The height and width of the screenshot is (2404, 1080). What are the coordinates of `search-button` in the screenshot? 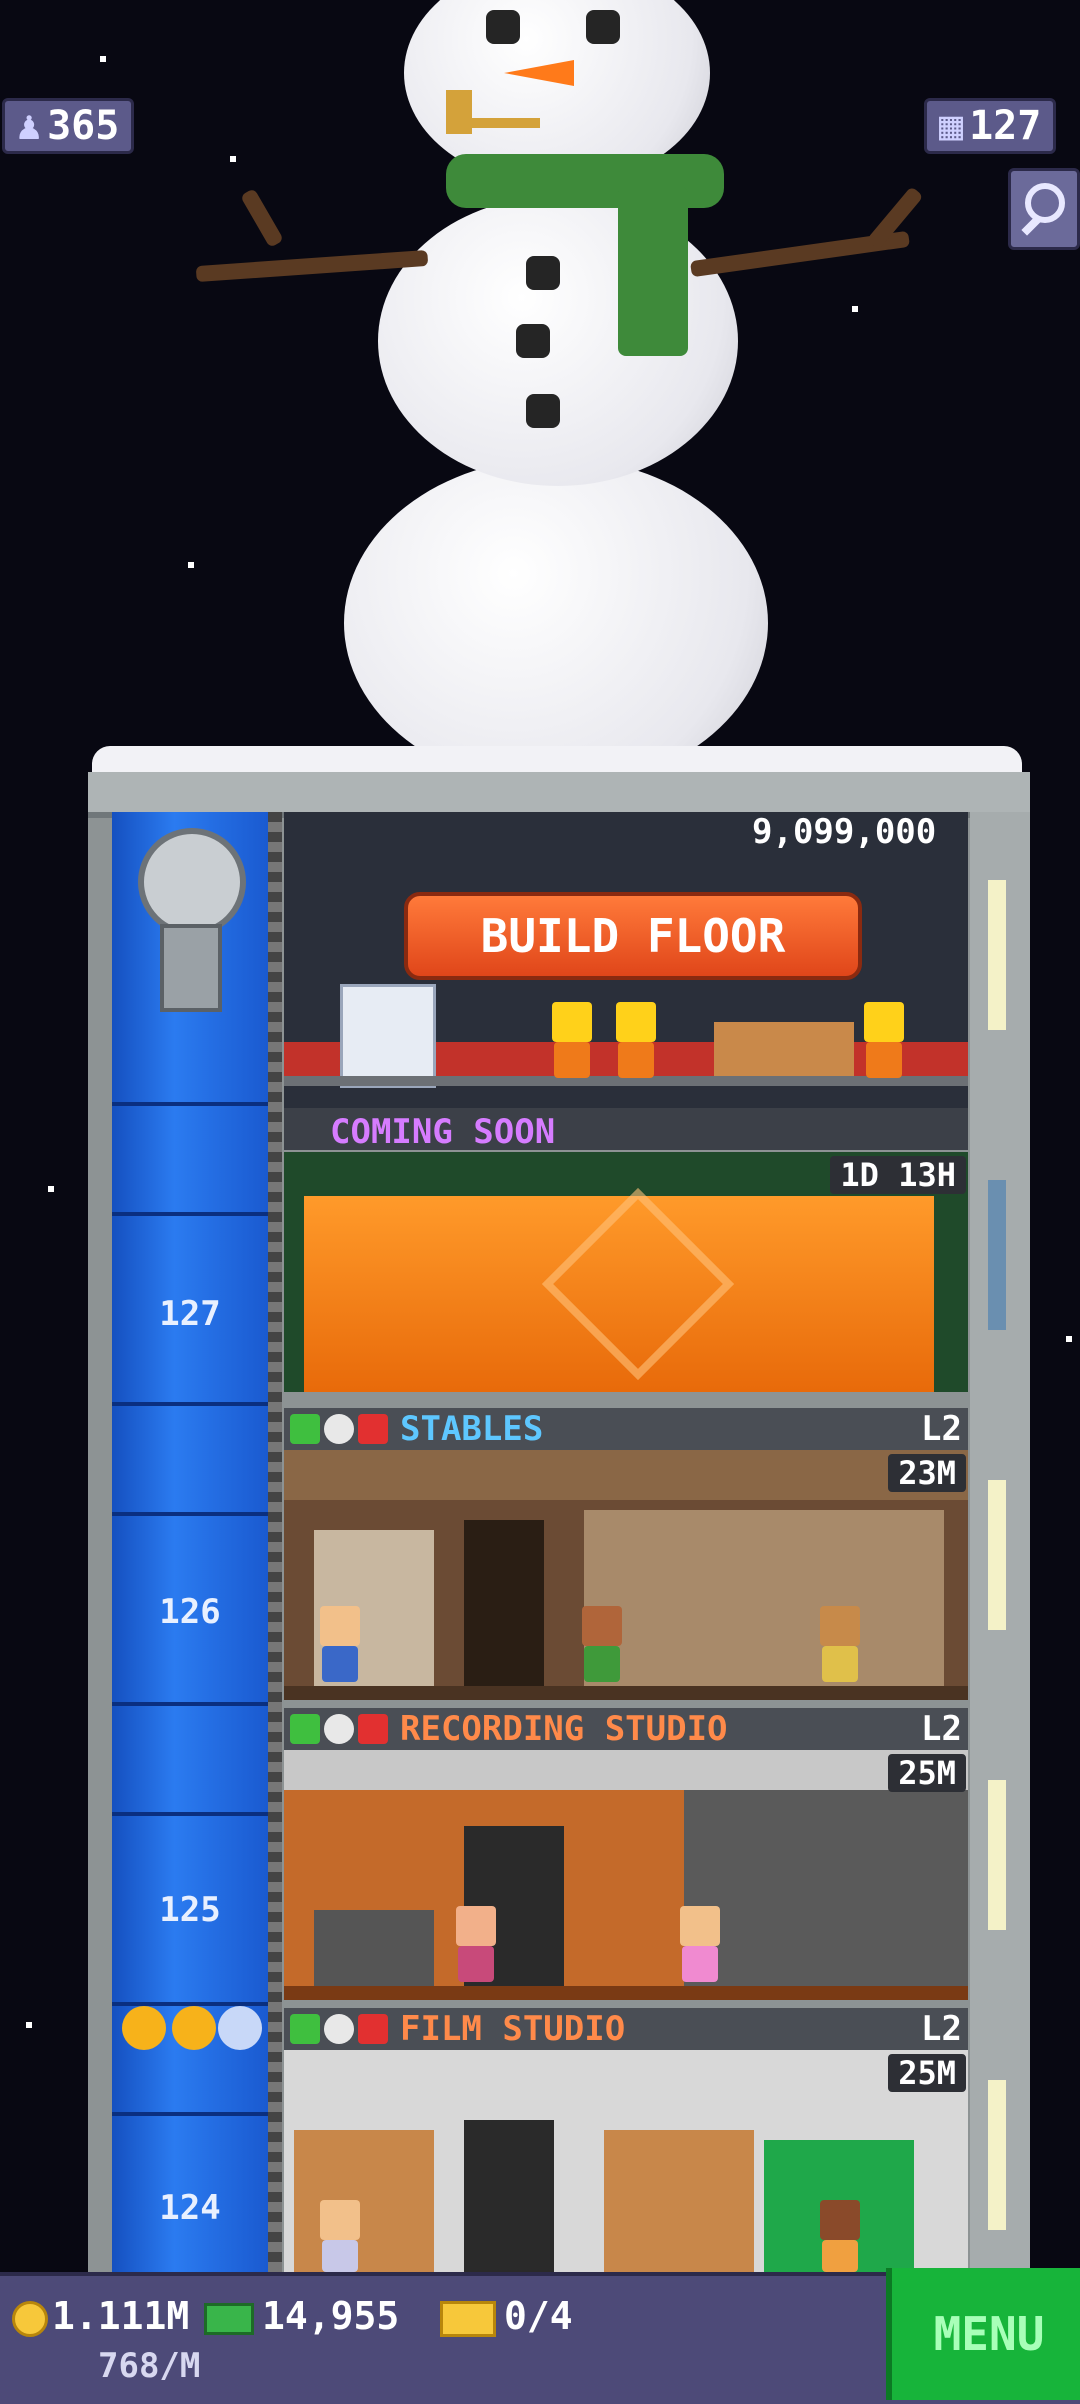 It's located at (1044, 209).